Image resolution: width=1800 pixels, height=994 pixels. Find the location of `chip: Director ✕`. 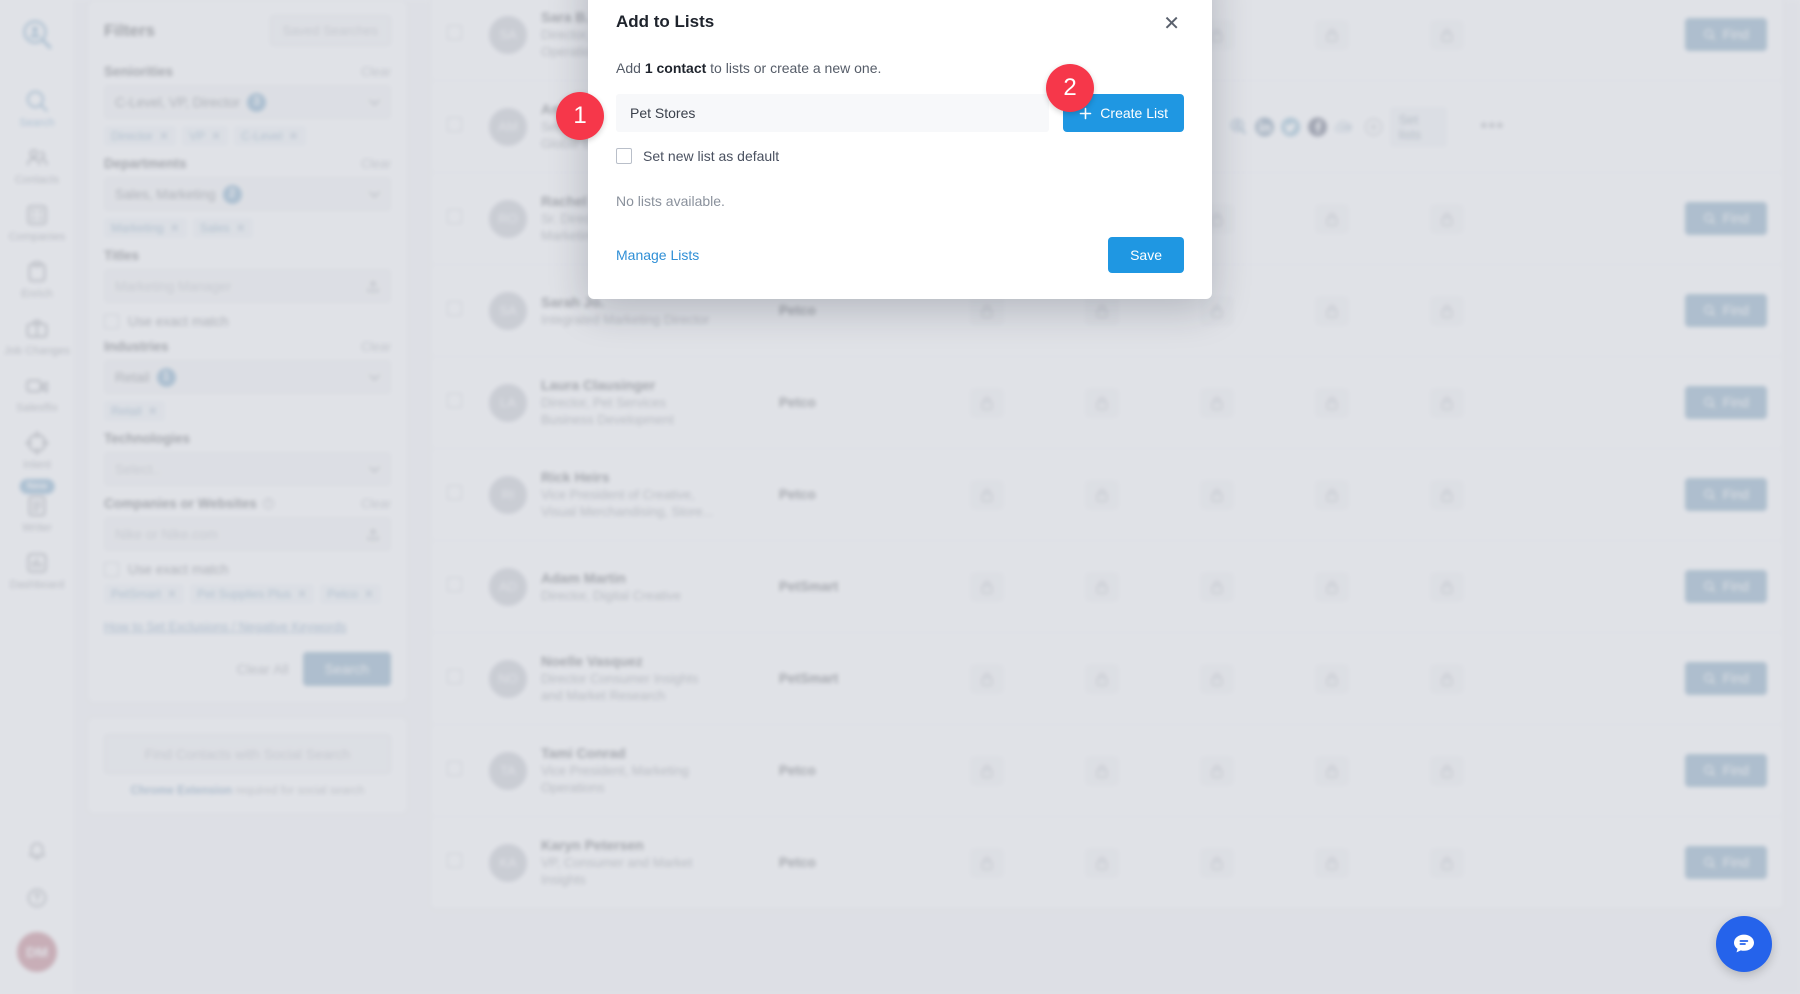

chip: Director ✕ is located at coordinates (140, 136).